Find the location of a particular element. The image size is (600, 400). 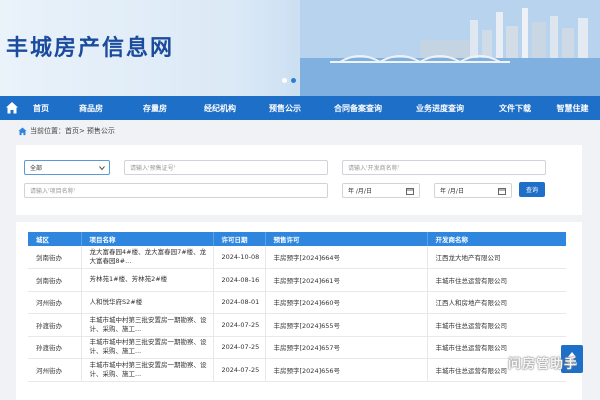

permit-number-placeholder: 请输入'预售证号' is located at coordinates (153, 168).